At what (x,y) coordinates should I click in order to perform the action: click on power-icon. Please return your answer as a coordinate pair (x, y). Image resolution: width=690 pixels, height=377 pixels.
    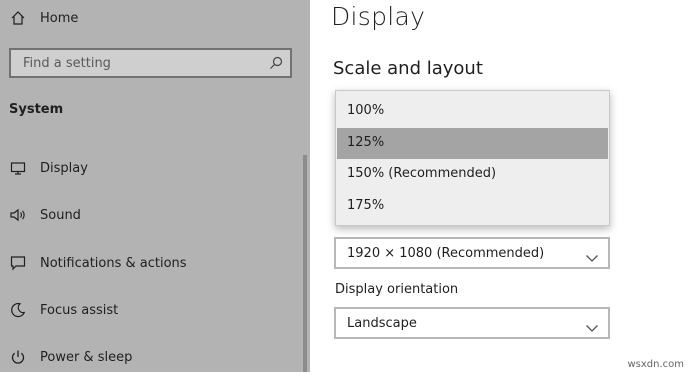
    Looking at the image, I should click on (18, 357).